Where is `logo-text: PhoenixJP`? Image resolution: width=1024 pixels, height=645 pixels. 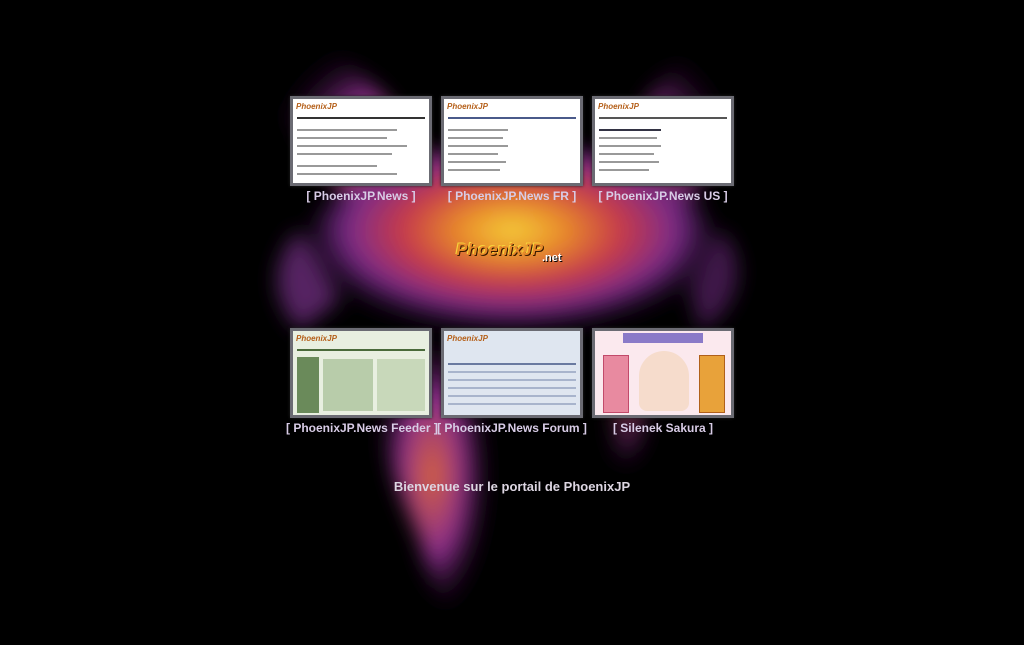 logo-text: PhoenixJP is located at coordinates (499, 249).